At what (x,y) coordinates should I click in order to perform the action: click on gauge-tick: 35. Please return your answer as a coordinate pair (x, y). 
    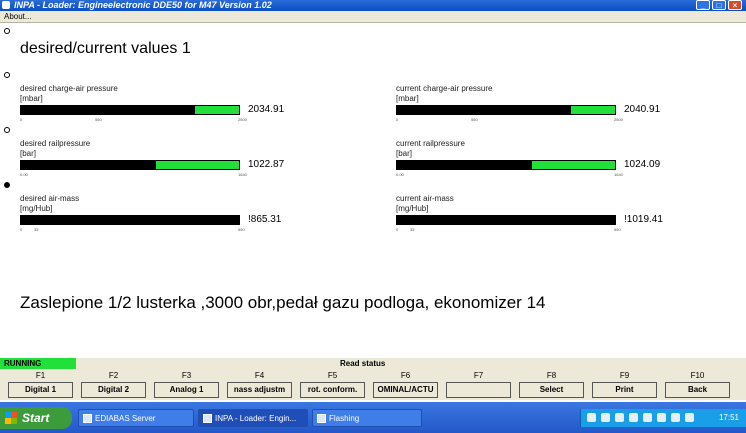
    Looking at the image, I should click on (36, 229).